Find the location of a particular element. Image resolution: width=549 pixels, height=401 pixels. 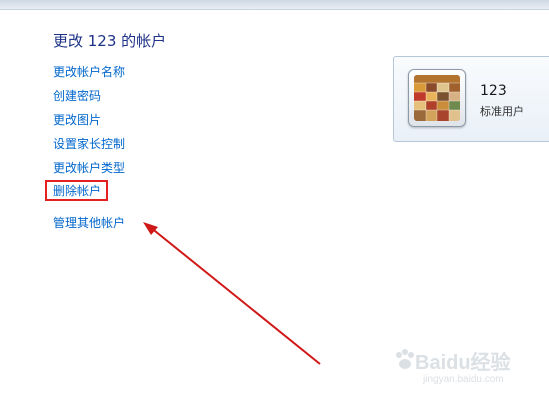

paw-icon is located at coordinates (405, 359).